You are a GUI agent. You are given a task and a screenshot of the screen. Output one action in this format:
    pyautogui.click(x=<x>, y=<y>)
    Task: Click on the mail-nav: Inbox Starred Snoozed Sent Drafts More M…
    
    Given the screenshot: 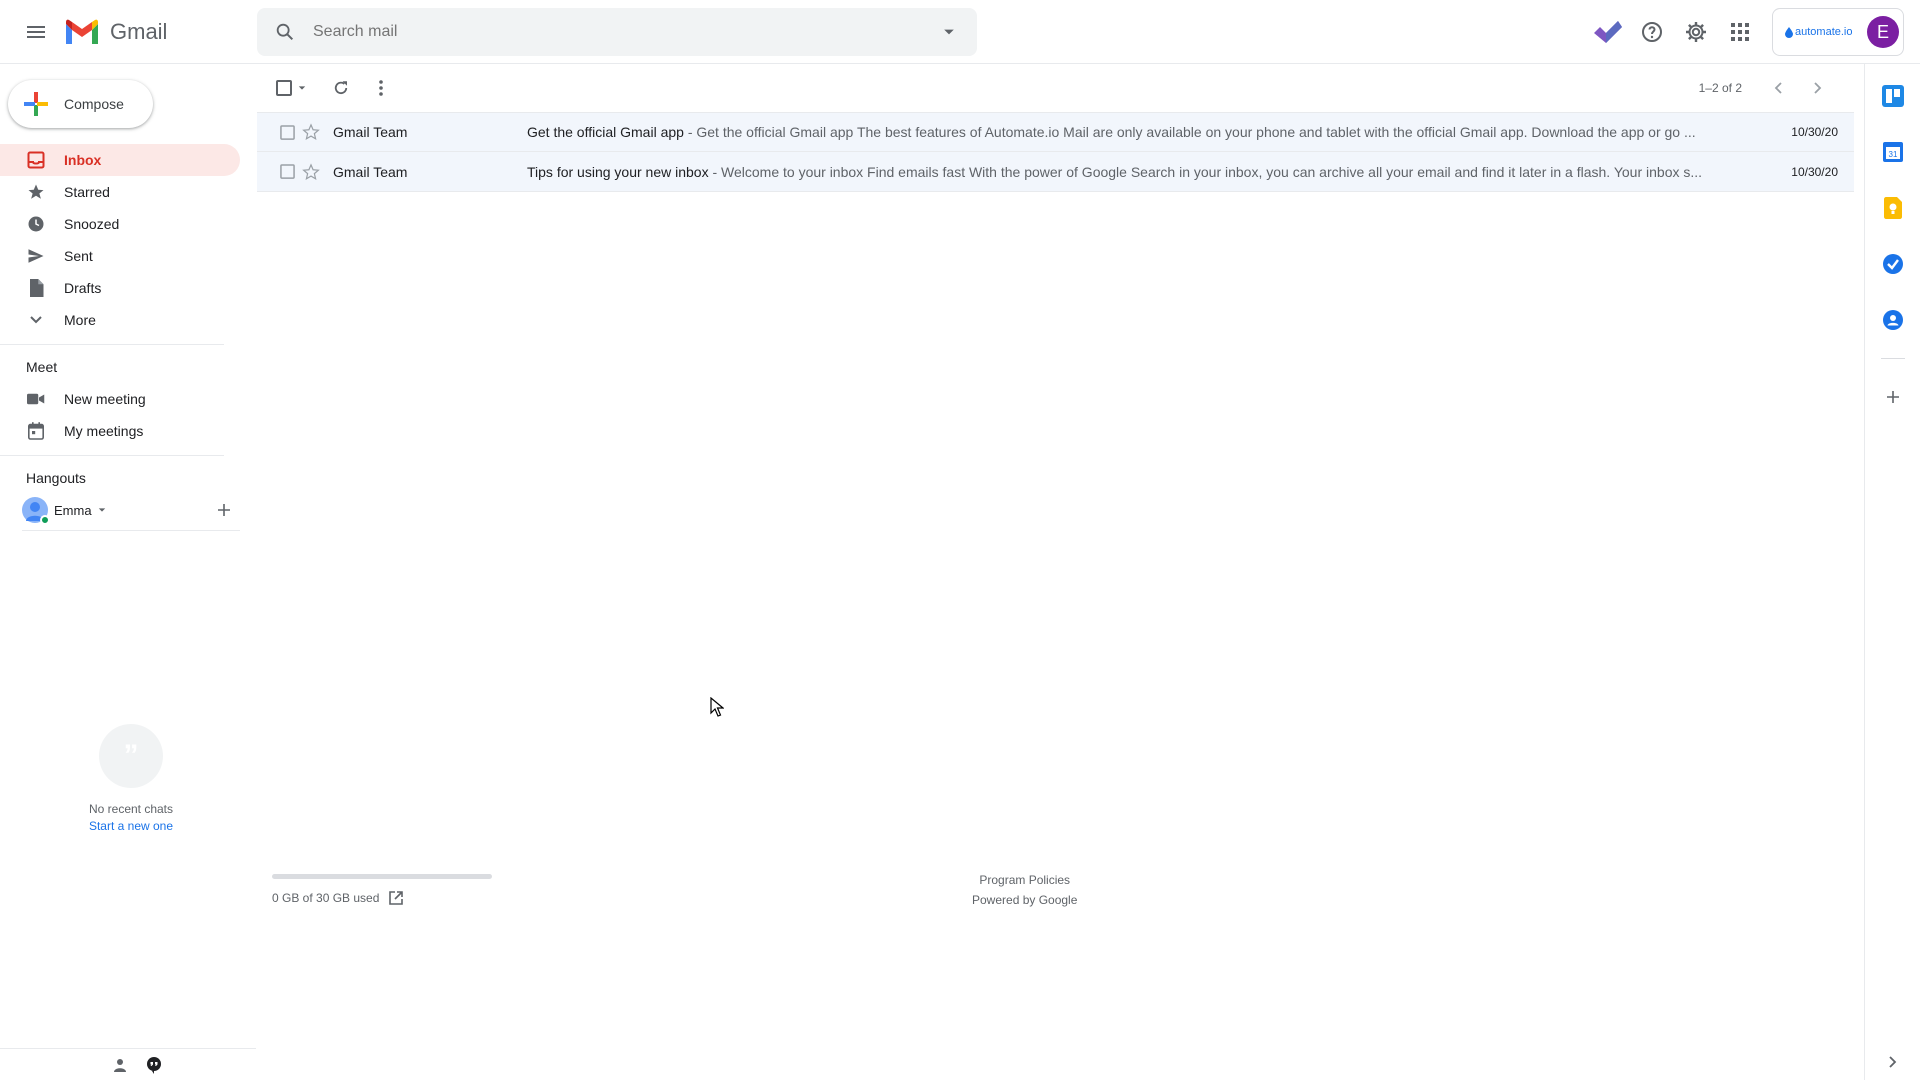 What is the action you would take?
    pyautogui.click(x=120, y=337)
    